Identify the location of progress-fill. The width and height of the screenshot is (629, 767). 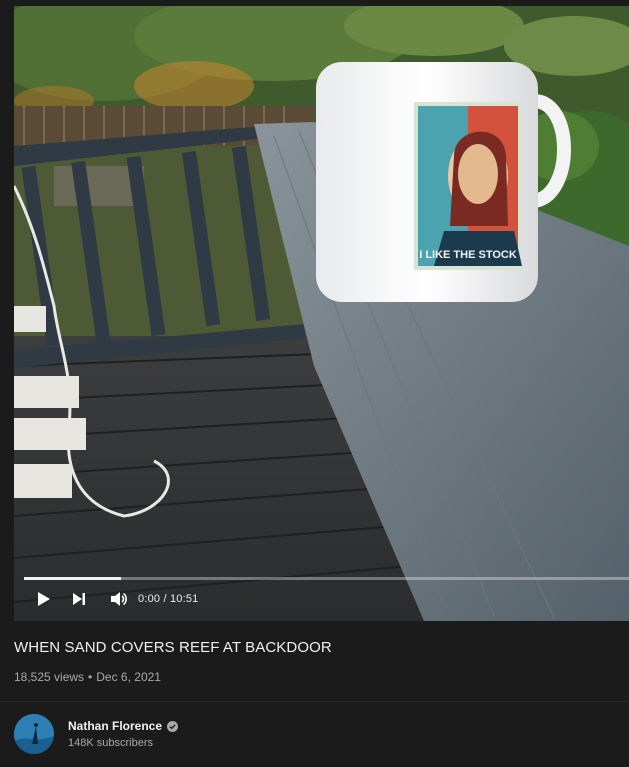
(72, 578).